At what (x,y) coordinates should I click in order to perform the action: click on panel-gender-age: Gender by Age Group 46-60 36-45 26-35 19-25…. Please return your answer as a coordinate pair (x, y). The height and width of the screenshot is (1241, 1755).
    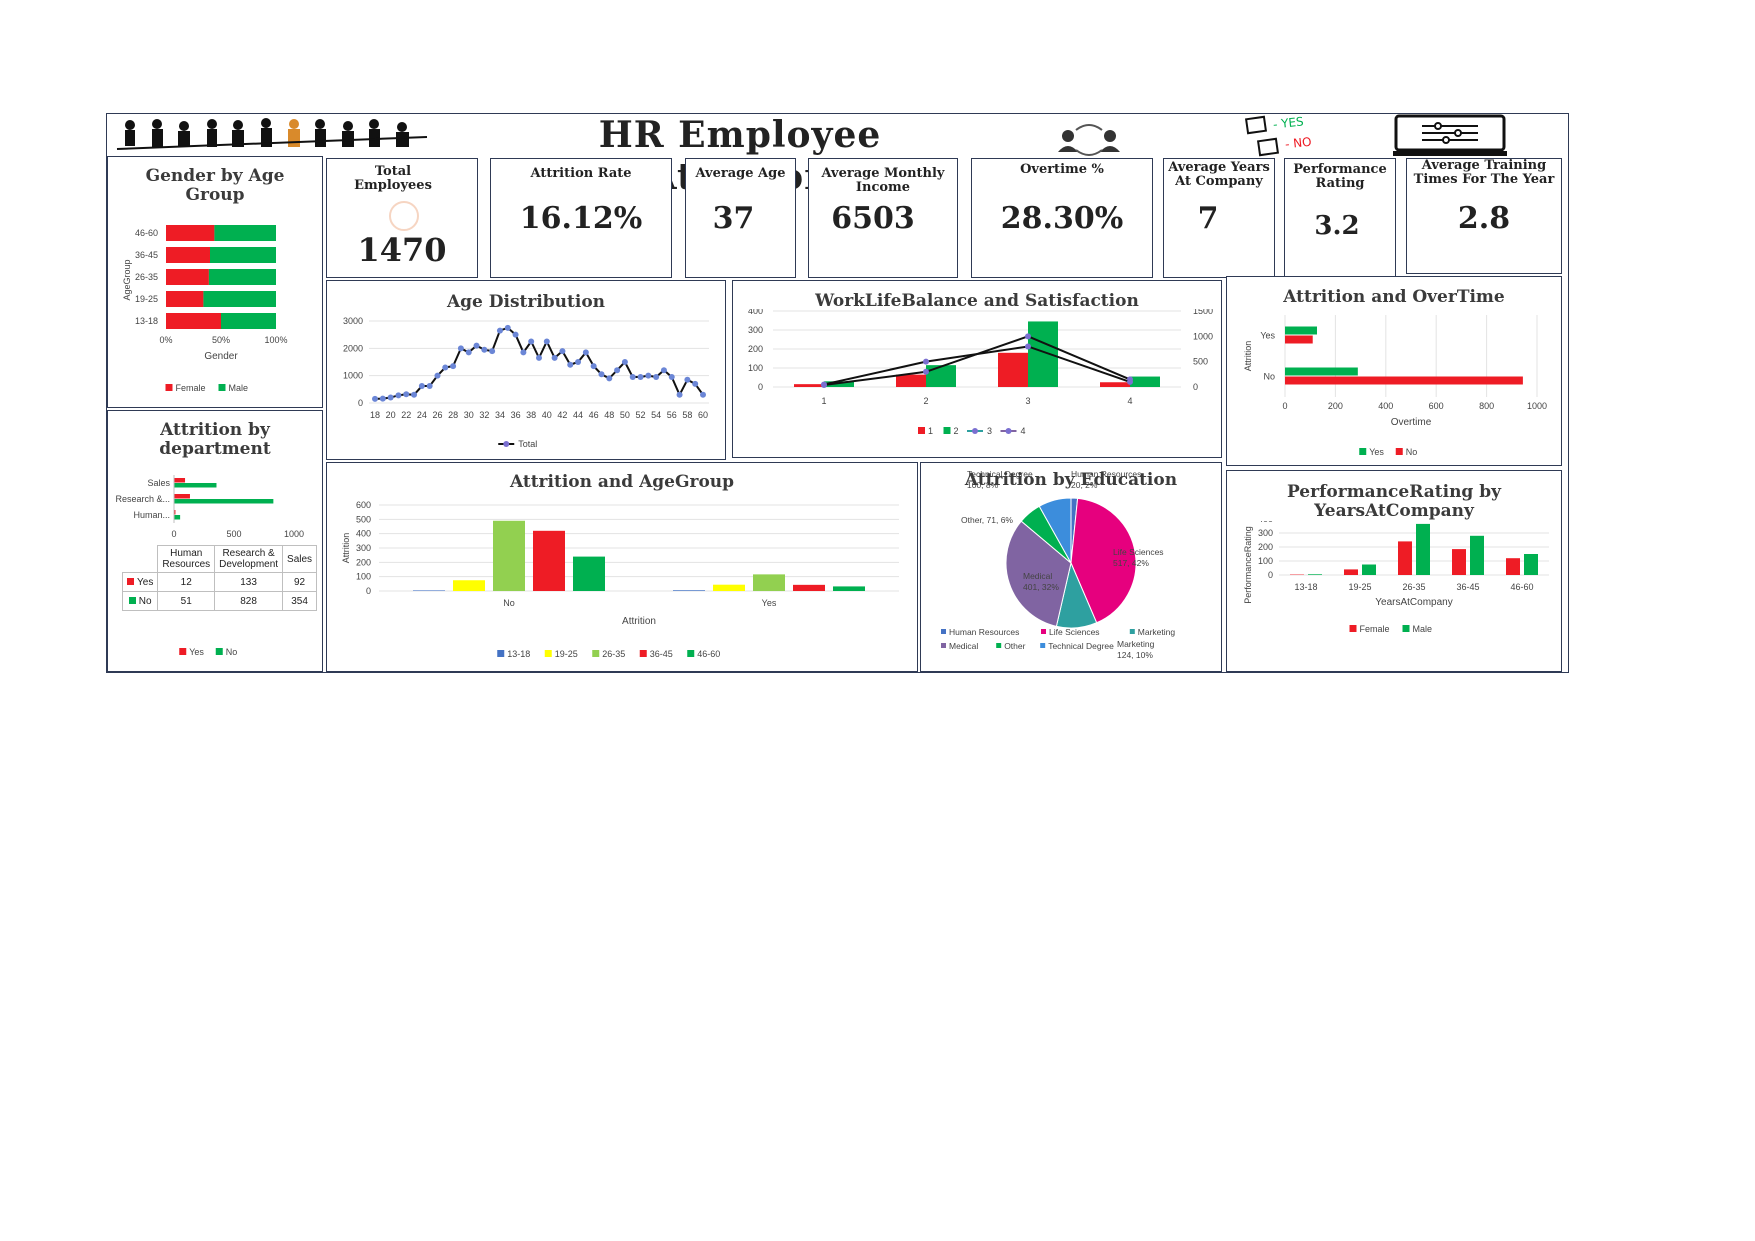
    Looking at the image, I should click on (215, 282).